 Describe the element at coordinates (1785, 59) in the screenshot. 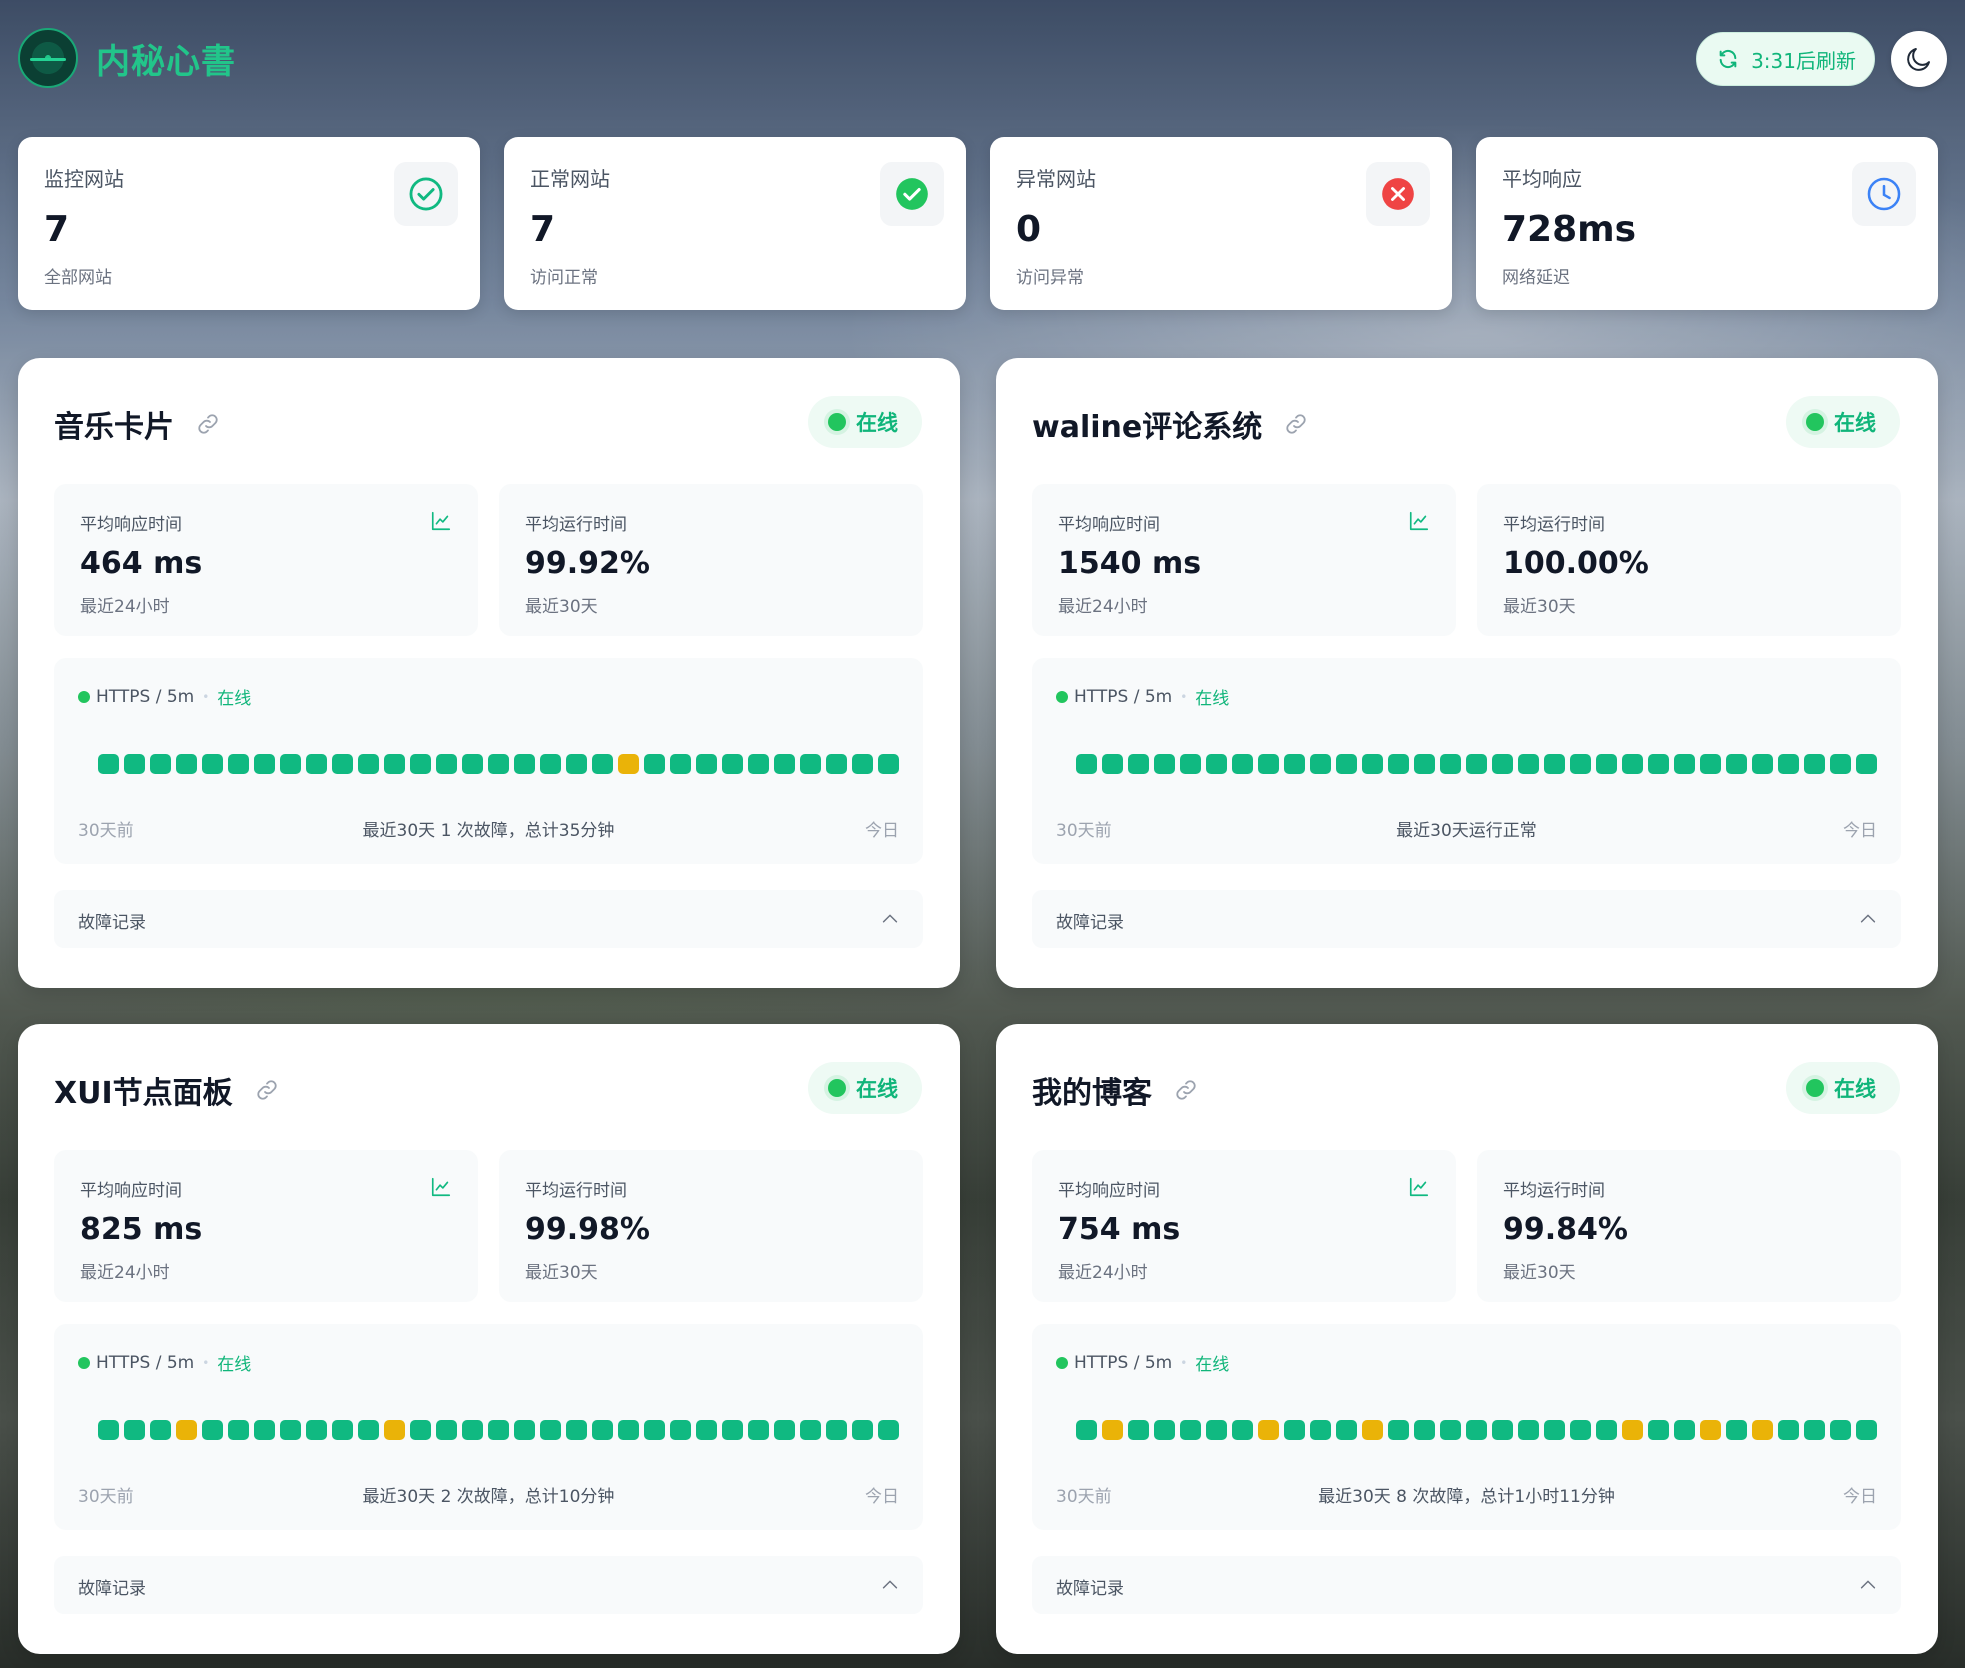

I see `refresh-button: 3:31后刷新` at that location.